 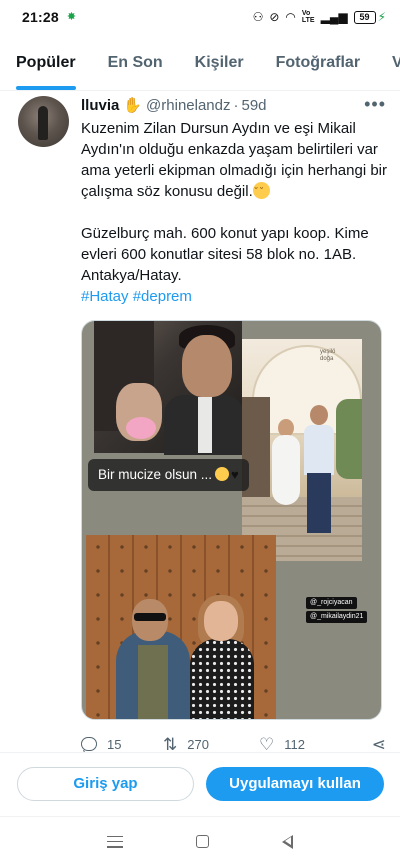 What do you see at coordinates (141, 428) in the screenshot?
I see `photo-pink-toy` at bounding box center [141, 428].